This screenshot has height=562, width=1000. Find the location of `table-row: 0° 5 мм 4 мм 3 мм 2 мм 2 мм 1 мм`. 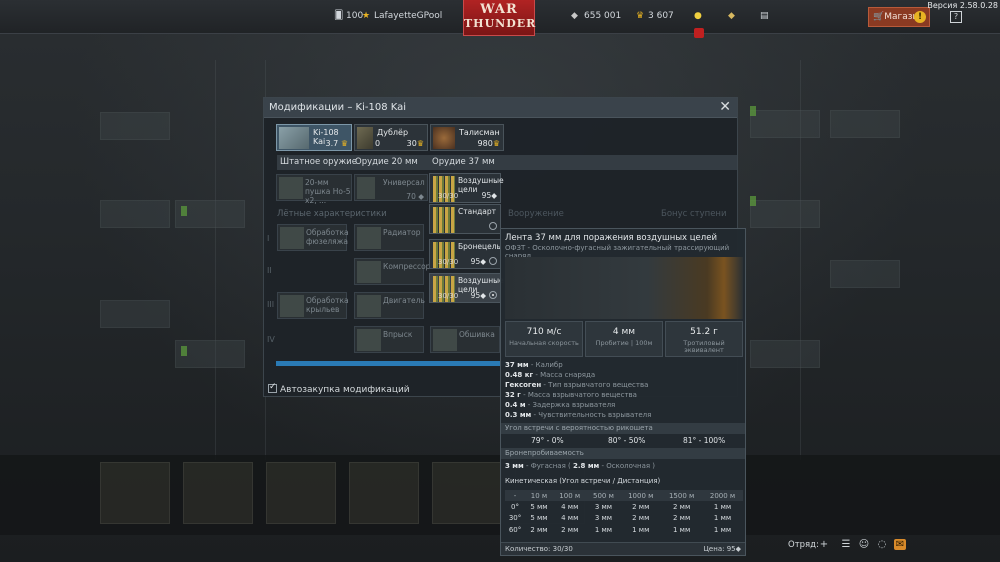

table-row: 0° 5 мм 4 мм 3 мм 2 мм 2 мм 1 мм is located at coordinates (621, 506).